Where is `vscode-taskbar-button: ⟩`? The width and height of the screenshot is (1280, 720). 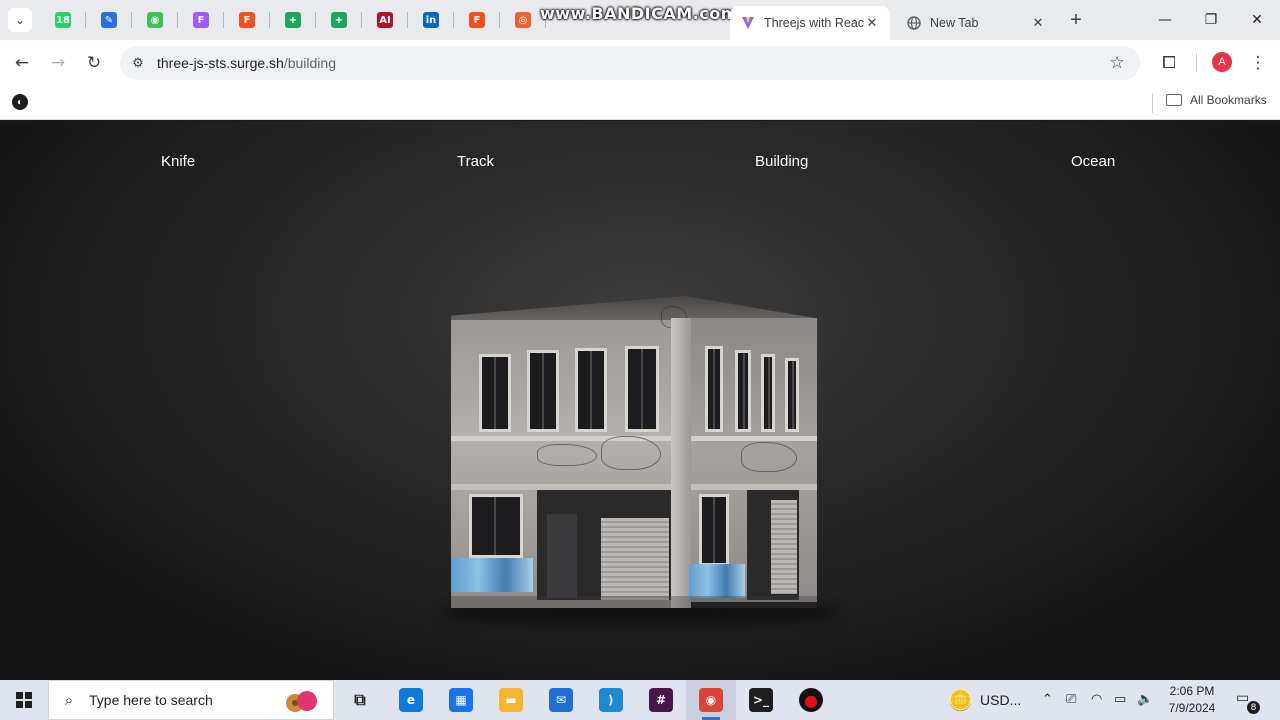 vscode-taskbar-button: ⟩ is located at coordinates (611, 700).